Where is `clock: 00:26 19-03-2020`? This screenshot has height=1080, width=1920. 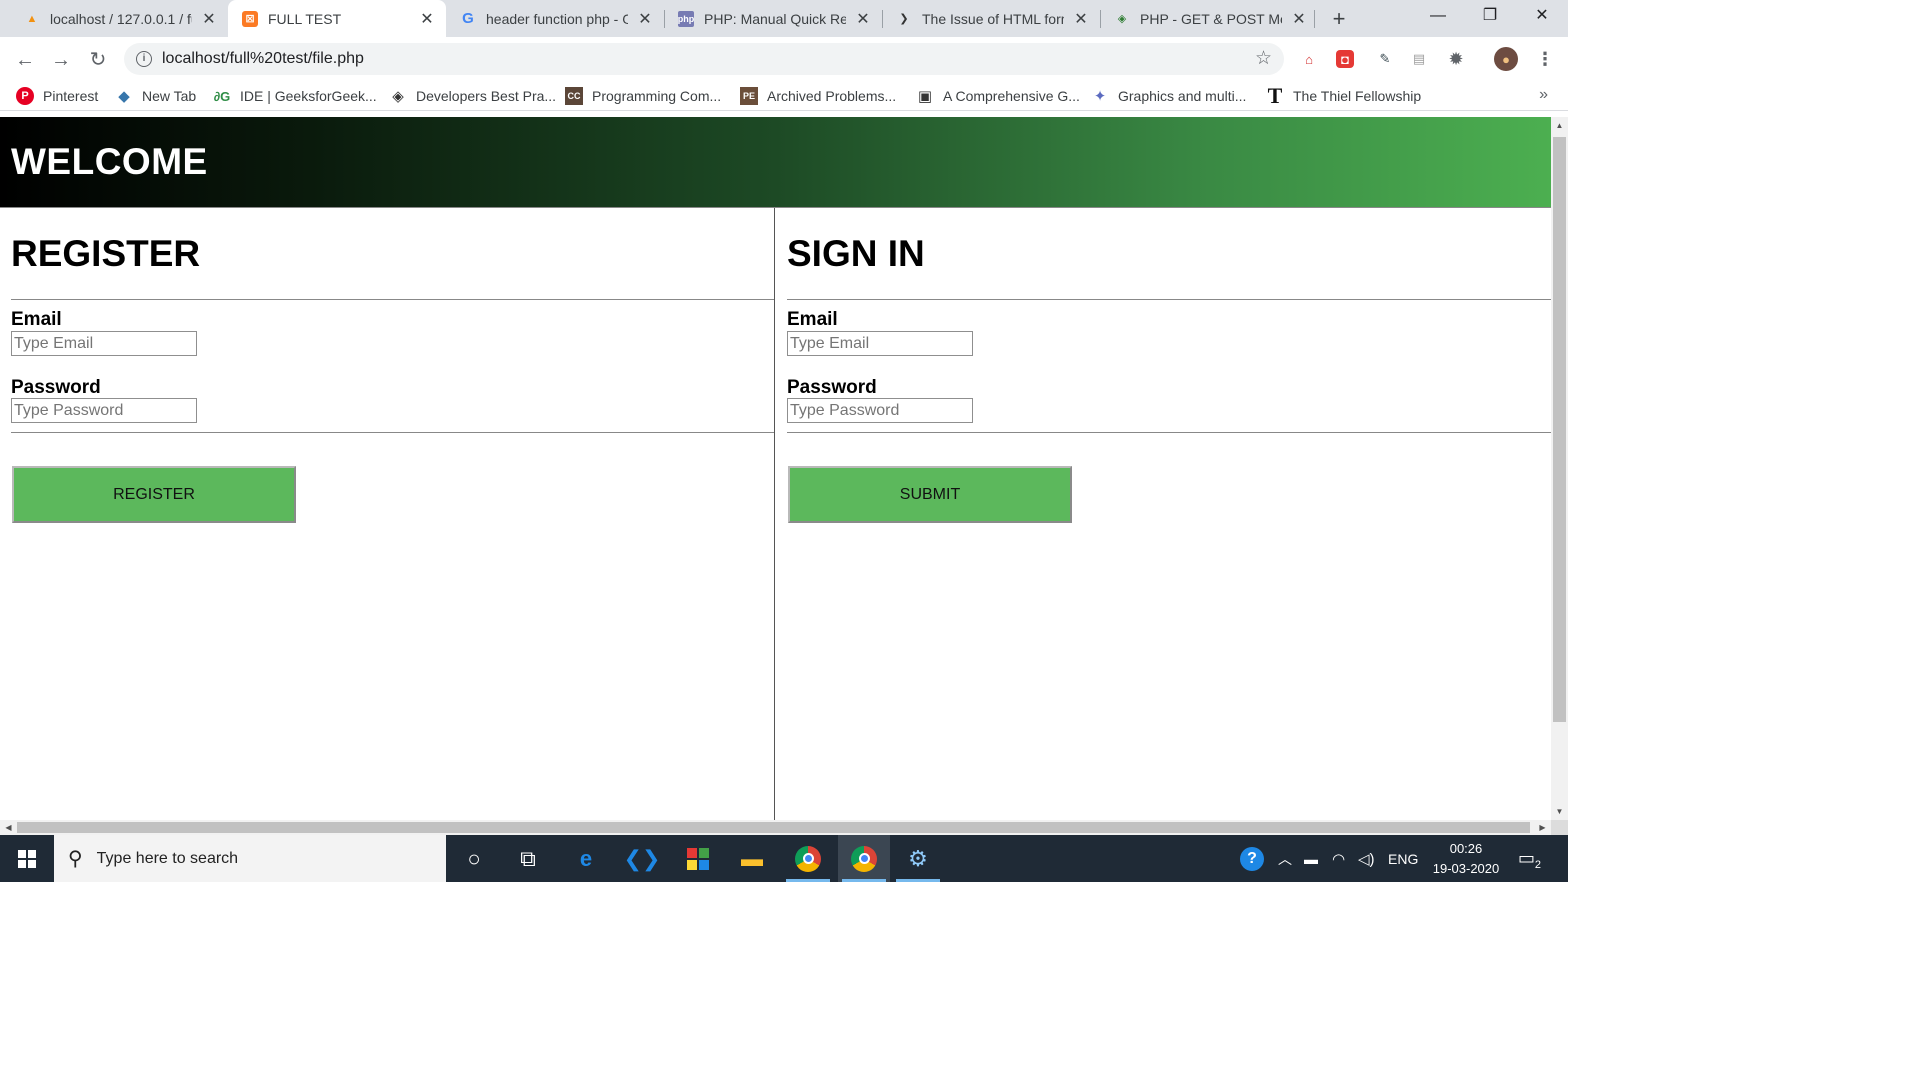
clock: 00:26 19-03-2020 is located at coordinates (1466, 859).